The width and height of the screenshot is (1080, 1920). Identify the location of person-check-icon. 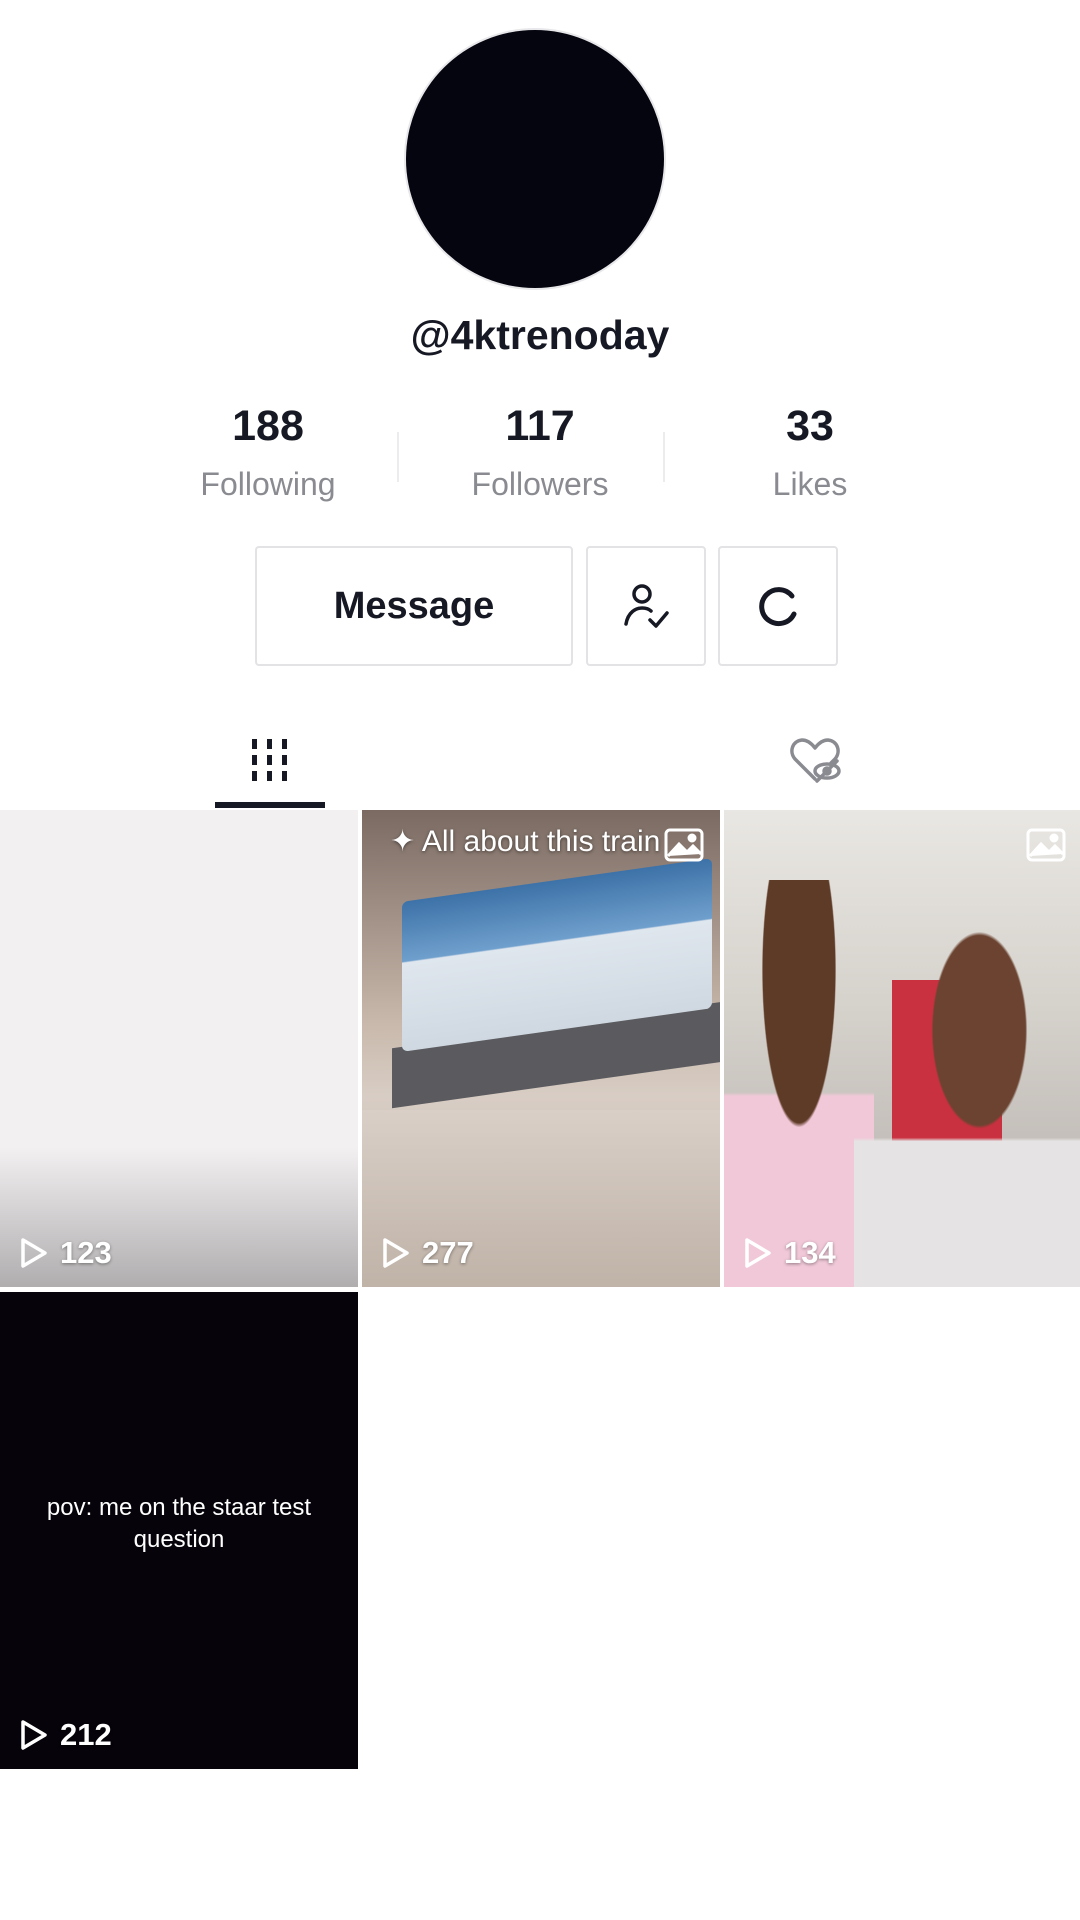
(646, 606).